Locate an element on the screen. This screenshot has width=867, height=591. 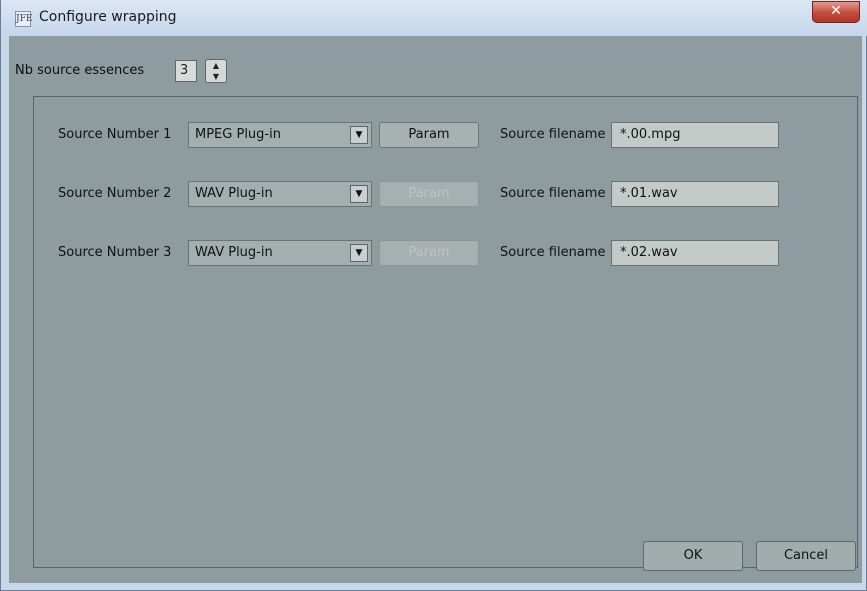
source-1-filename-input: *.00.mpg is located at coordinates (695, 135).